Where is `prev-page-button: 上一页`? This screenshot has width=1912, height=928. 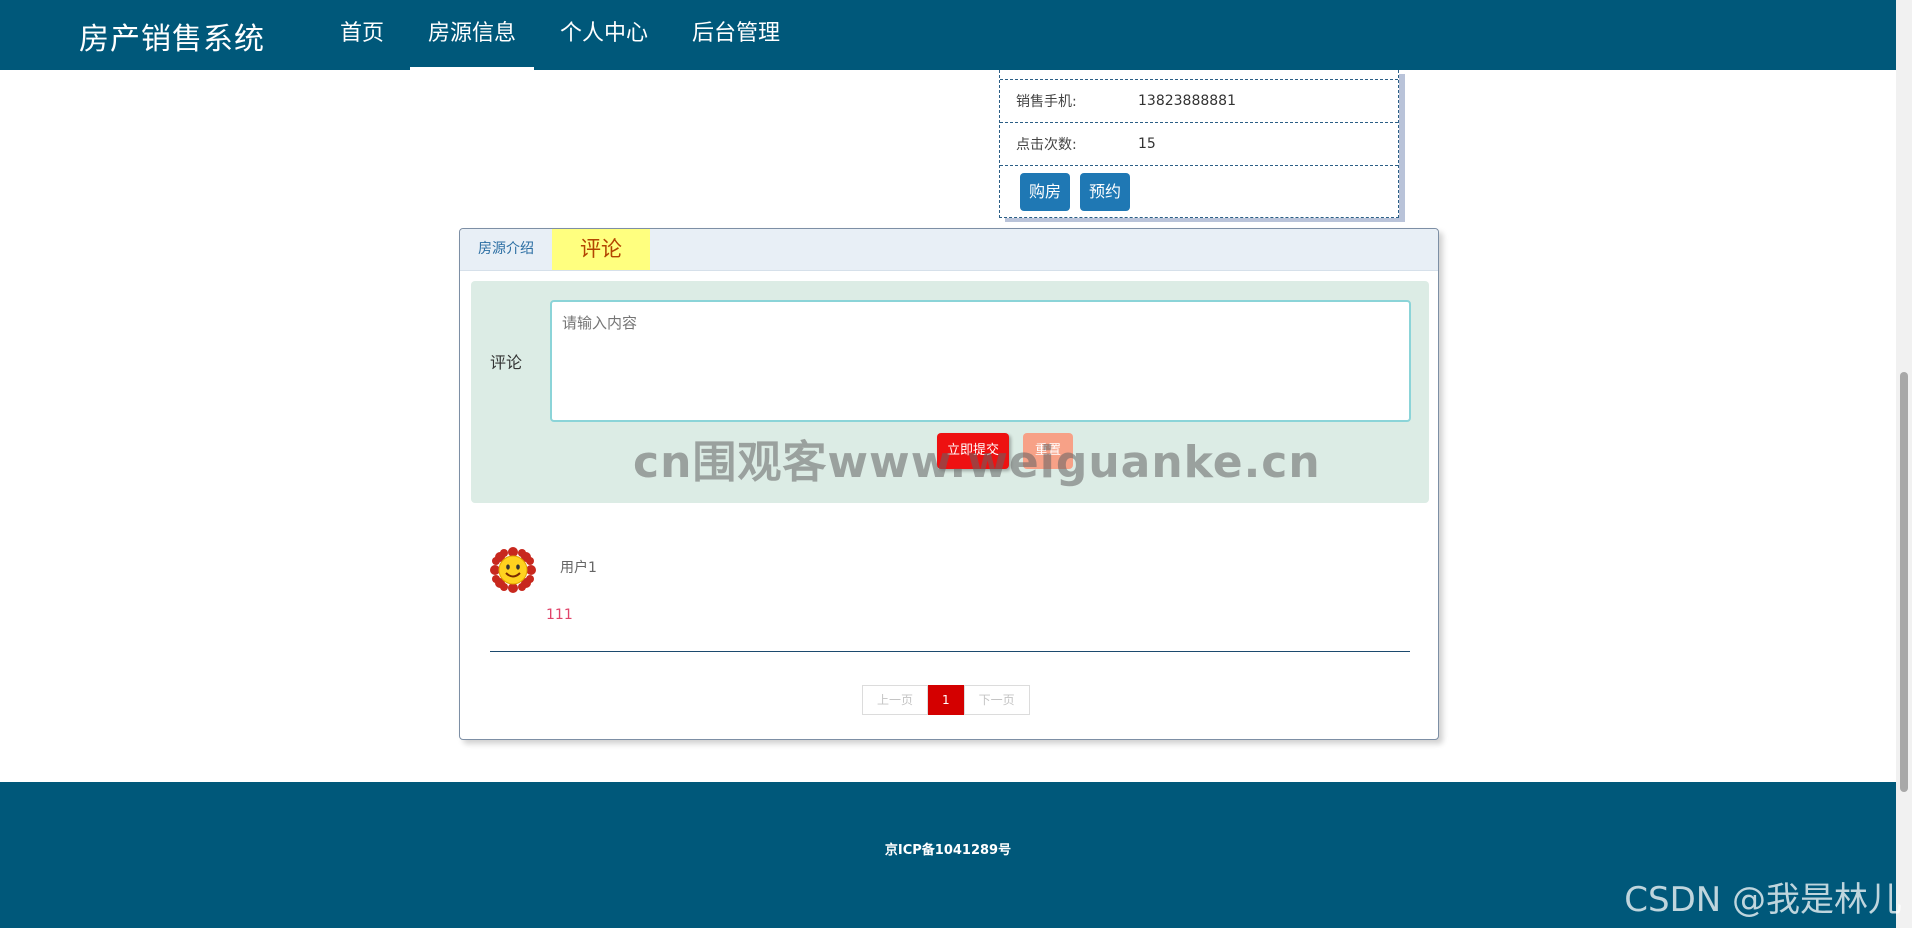
prev-page-button: 上一页 is located at coordinates (895, 700).